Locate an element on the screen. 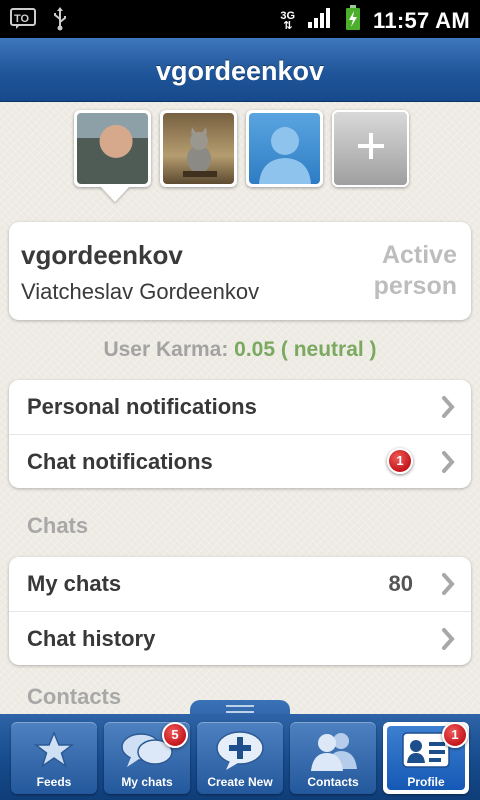 This screenshot has height=800, width=480. battery-icon is located at coordinates (353, 20).